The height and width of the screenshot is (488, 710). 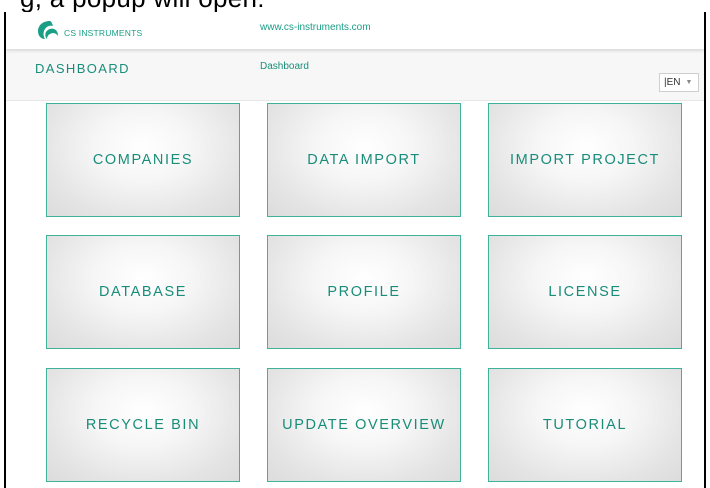 I want to click on tile-label: RECYCLE BIN, so click(x=143, y=425).